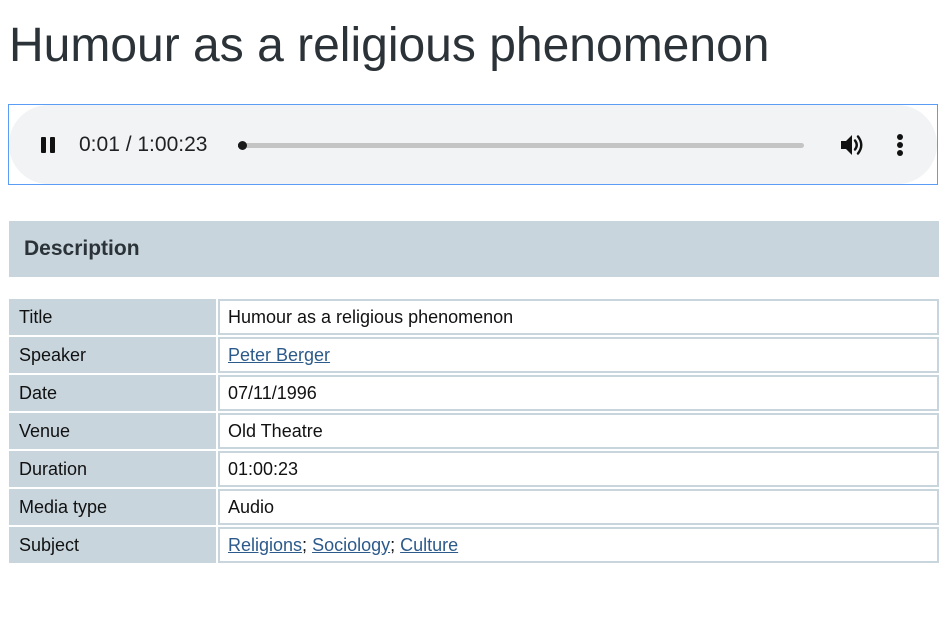 Image resolution: width=950 pixels, height=630 pixels. I want to click on speaker-link: Peter Berger, so click(279, 355).